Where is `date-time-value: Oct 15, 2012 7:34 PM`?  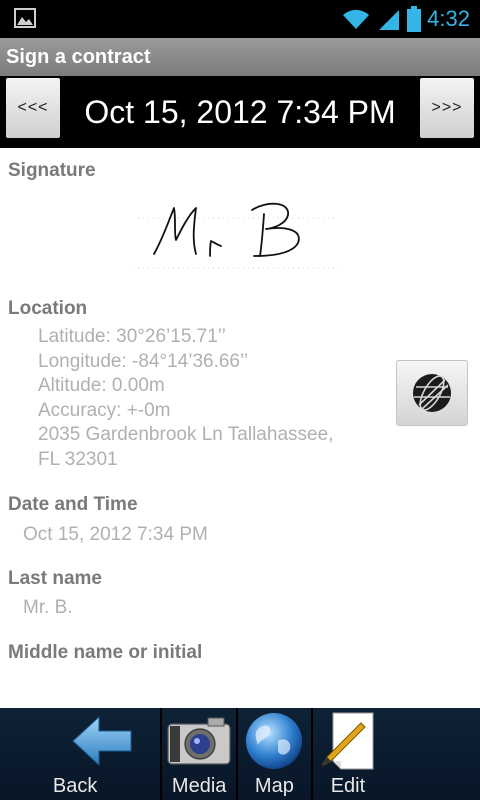 date-time-value: Oct 15, 2012 7:34 PM is located at coordinates (115, 534).